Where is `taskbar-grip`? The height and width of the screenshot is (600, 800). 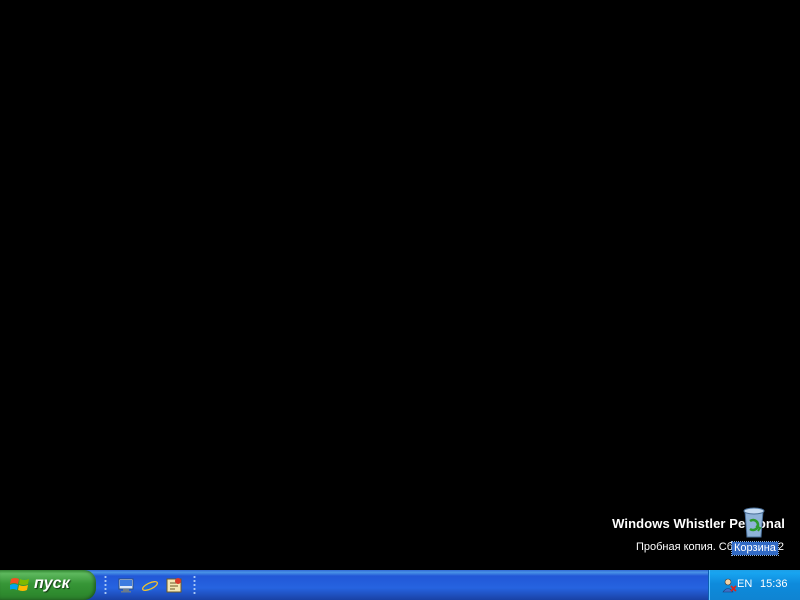 taskbar-grip is located at coordinates (194, 585).